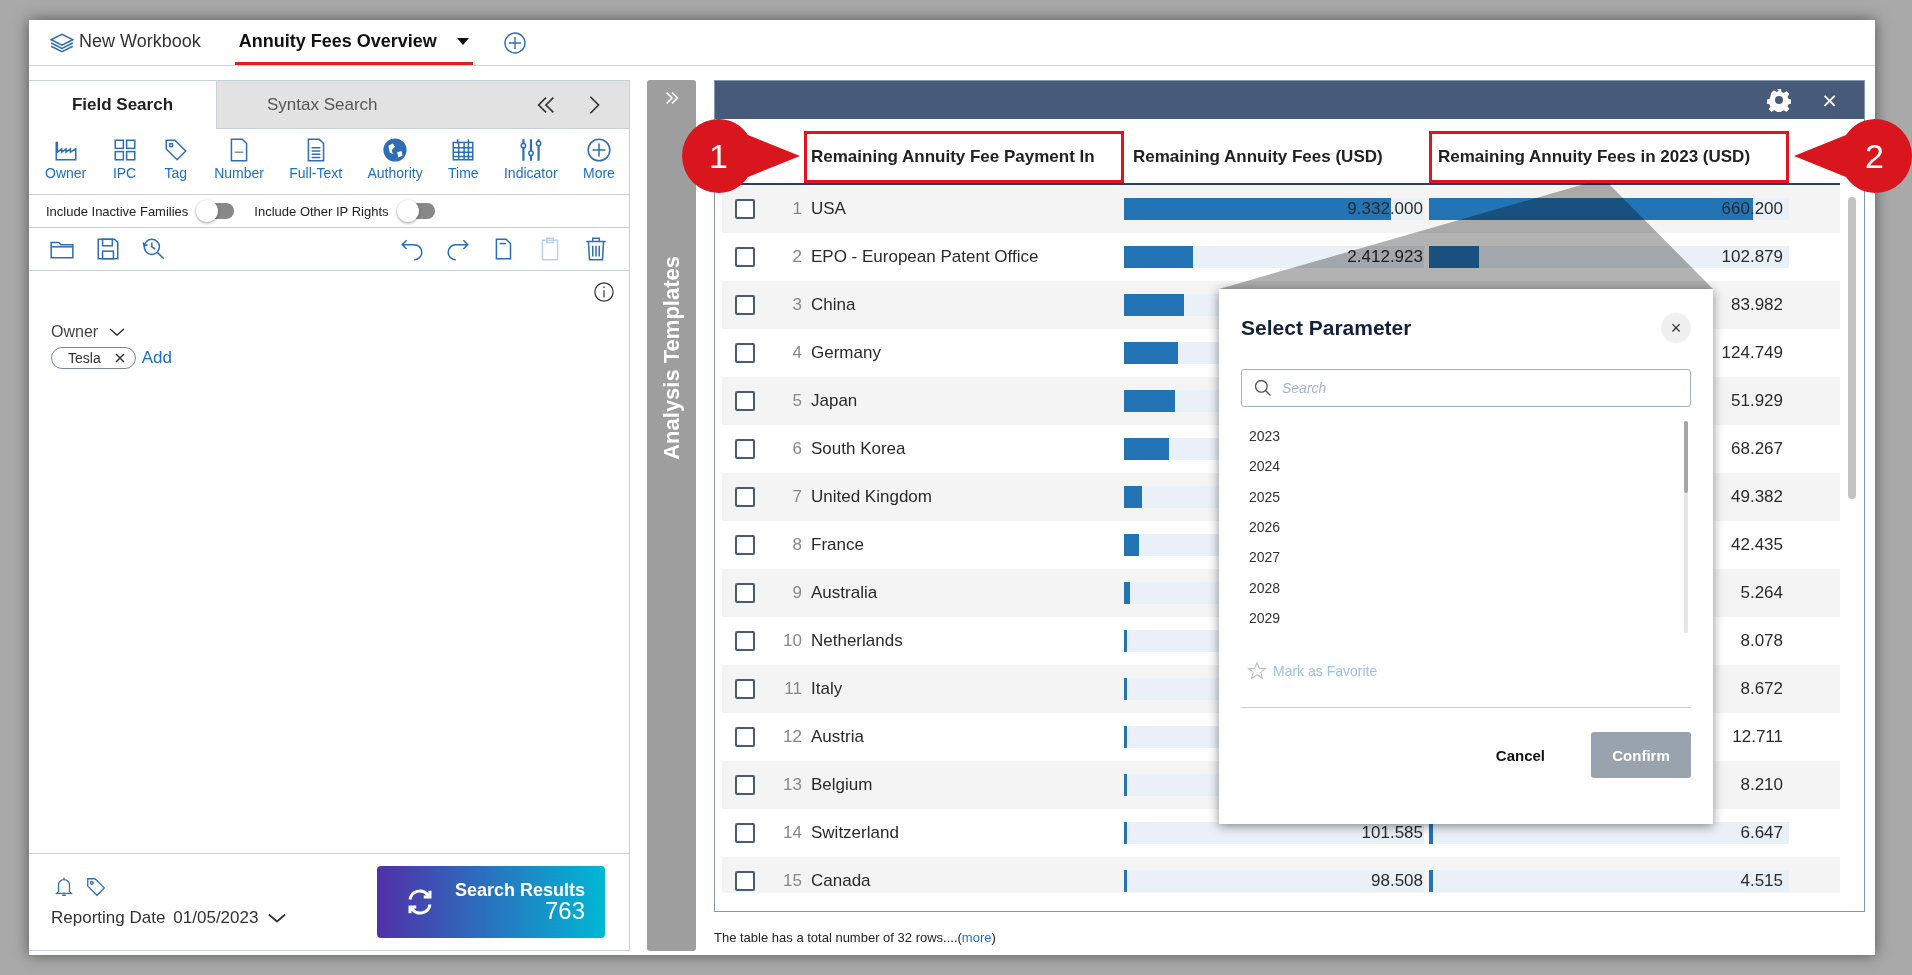  What do you see at coordinates (842, 785) in the screenshot?
I see `table-cell-text: Belgium` at bounding box center [842, 785].